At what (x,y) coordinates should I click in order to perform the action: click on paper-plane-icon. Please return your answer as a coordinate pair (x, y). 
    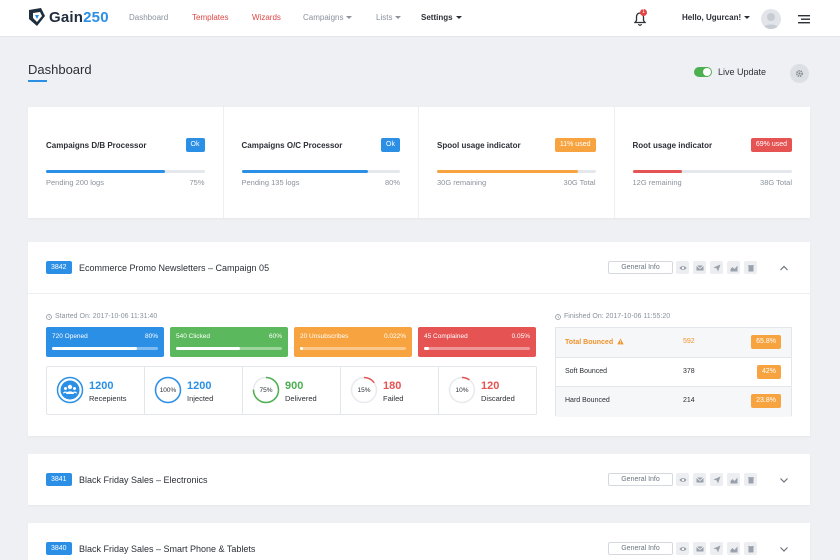
    Looking at the image, I should click on (716, 267).